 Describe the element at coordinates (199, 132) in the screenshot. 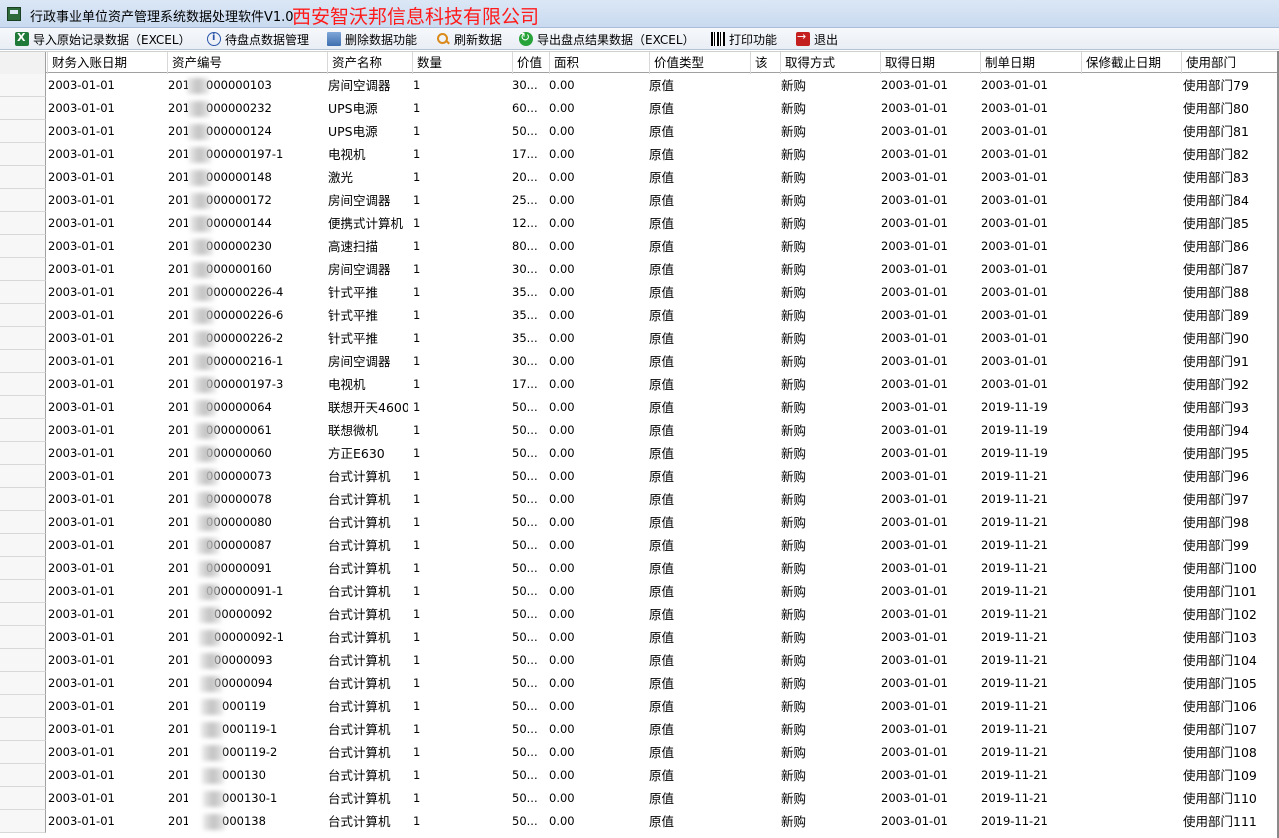

I see `redaction-blur` at that location.